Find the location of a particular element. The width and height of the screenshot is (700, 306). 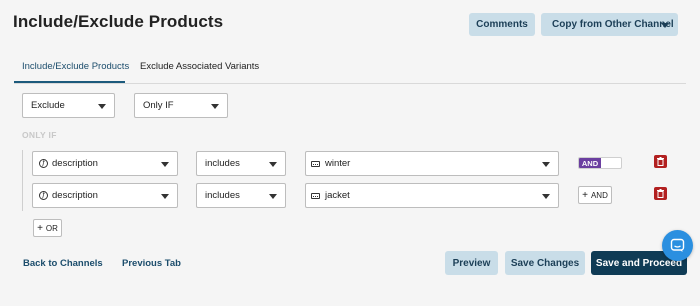

toggle-and-label: AND is located at coordinates (590, 163).